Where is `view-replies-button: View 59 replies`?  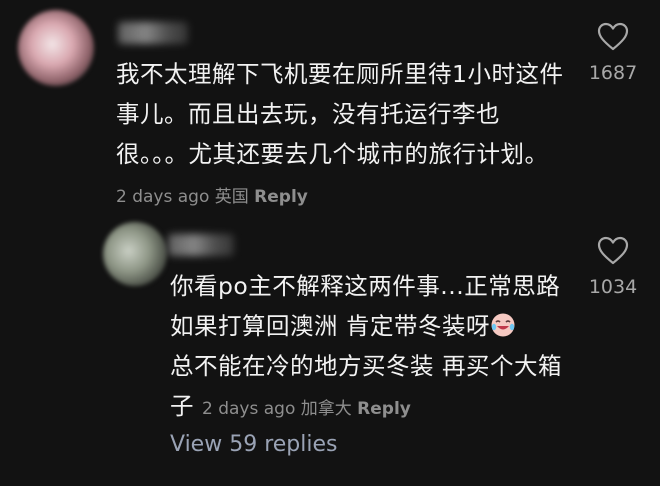
view-replies-button: View 59 replies is located at coordinates (253, 444).